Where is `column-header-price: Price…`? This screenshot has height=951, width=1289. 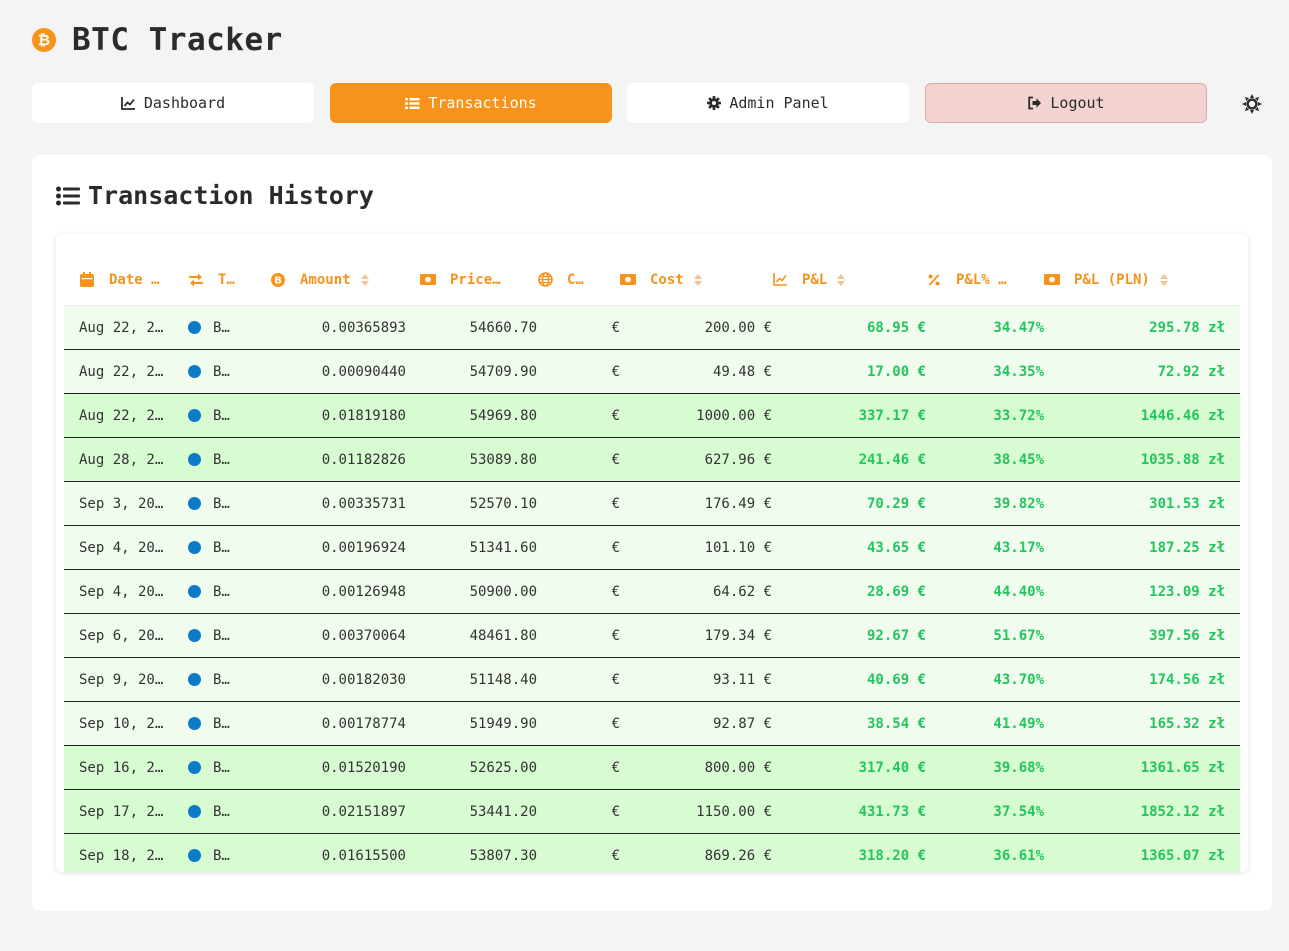
column-header-price: Price… is located at coordinates (478, 280).